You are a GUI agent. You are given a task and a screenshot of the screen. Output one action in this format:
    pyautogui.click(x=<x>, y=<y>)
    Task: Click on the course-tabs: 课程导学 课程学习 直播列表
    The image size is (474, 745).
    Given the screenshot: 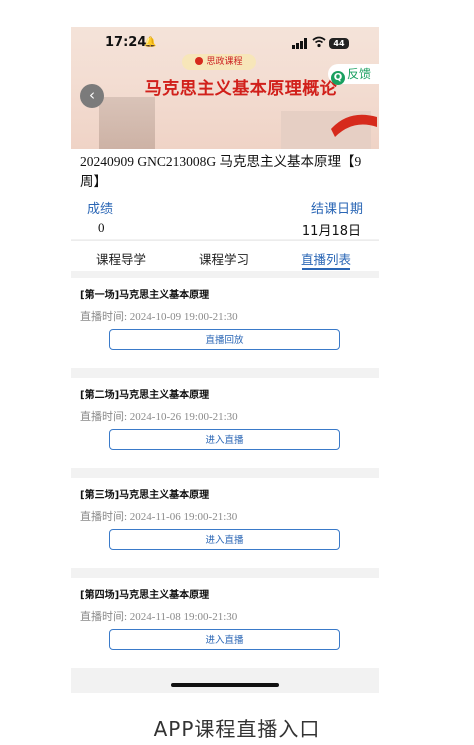 What is the action you would take?
    pyautogui.click(x=225, y=255)
    